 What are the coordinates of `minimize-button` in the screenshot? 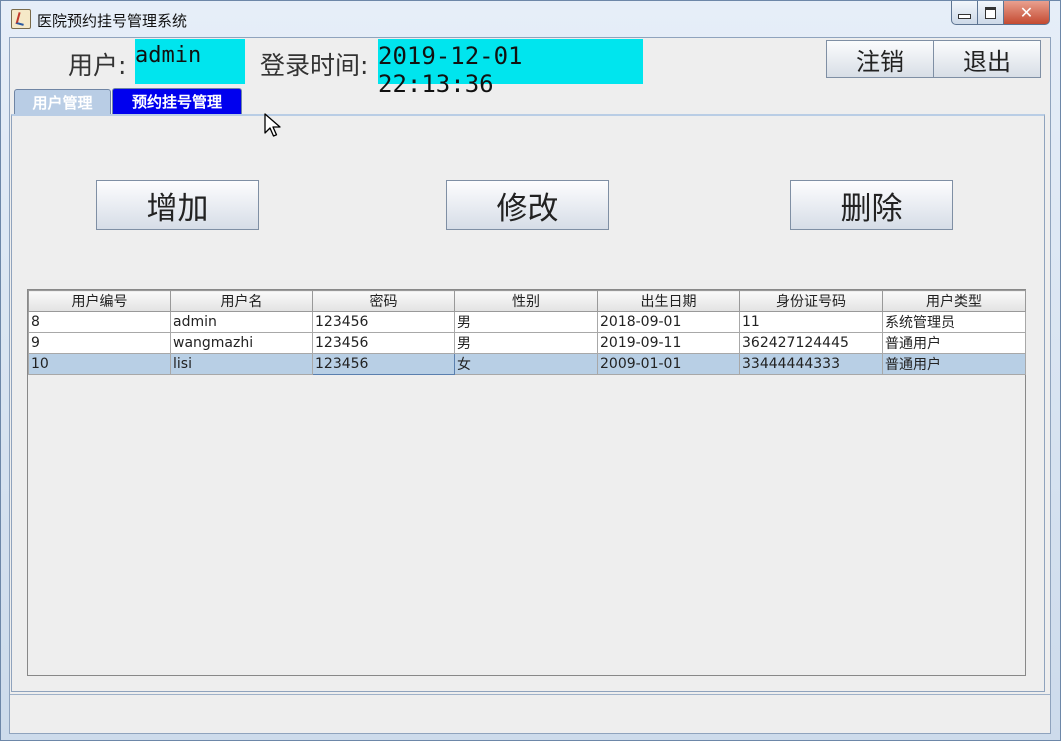 It's located at (964, 13).